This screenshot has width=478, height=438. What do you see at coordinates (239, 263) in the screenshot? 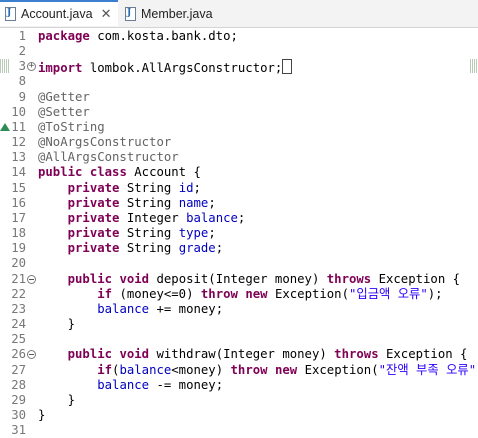
I see `code-line: 20` at bounding box center [239, 263].